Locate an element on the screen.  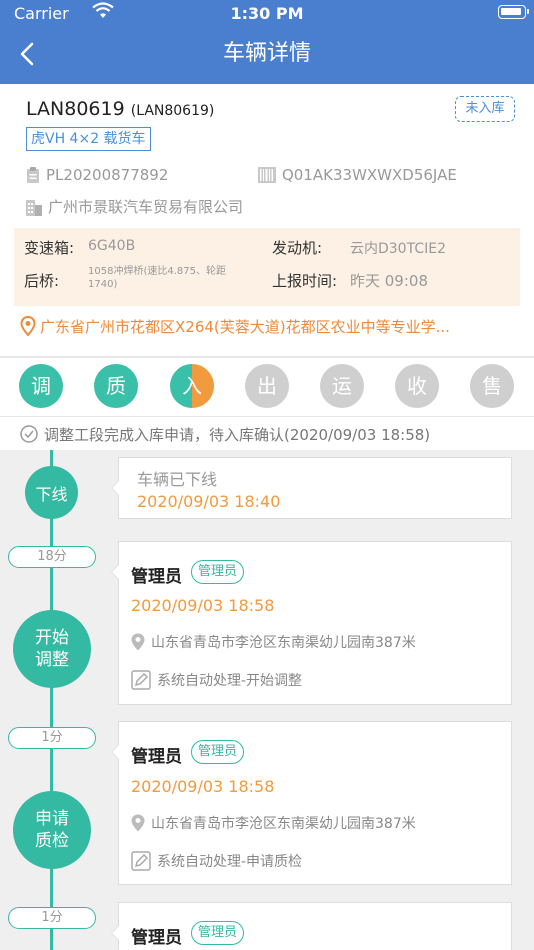
status-notice: 调整工段完成入库申请，待入库确认(2020/09/03 18:58) is located at coordinates (225, 434).